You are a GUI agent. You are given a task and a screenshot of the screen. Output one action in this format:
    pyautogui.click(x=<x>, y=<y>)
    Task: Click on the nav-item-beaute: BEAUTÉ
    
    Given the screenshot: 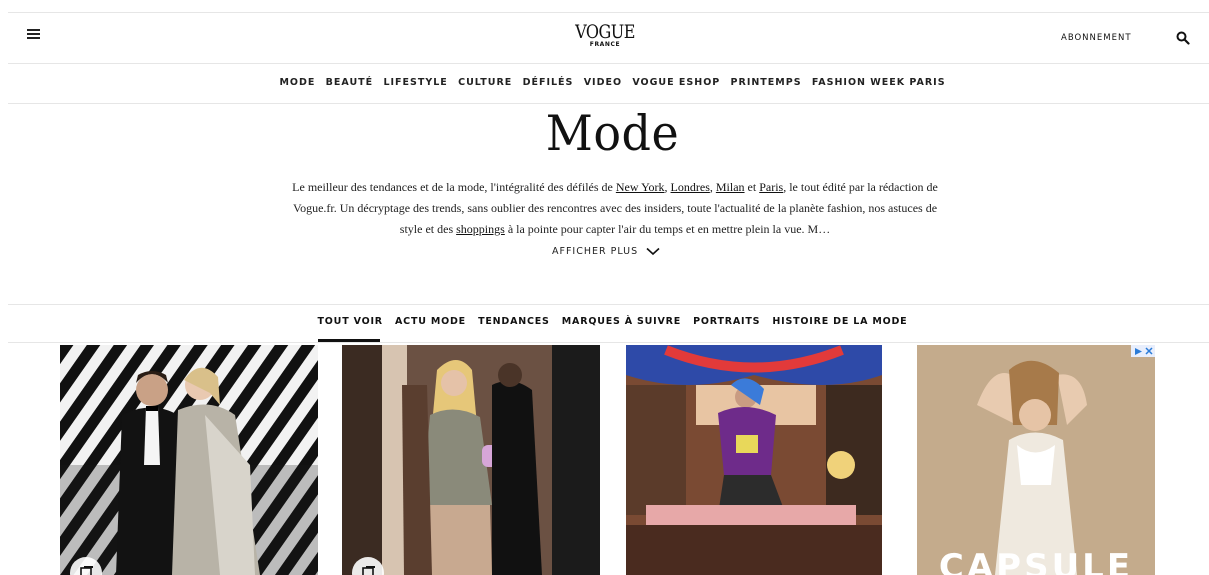 What is the action you would take?
    pyautogui.click(x=349, y=82)
    